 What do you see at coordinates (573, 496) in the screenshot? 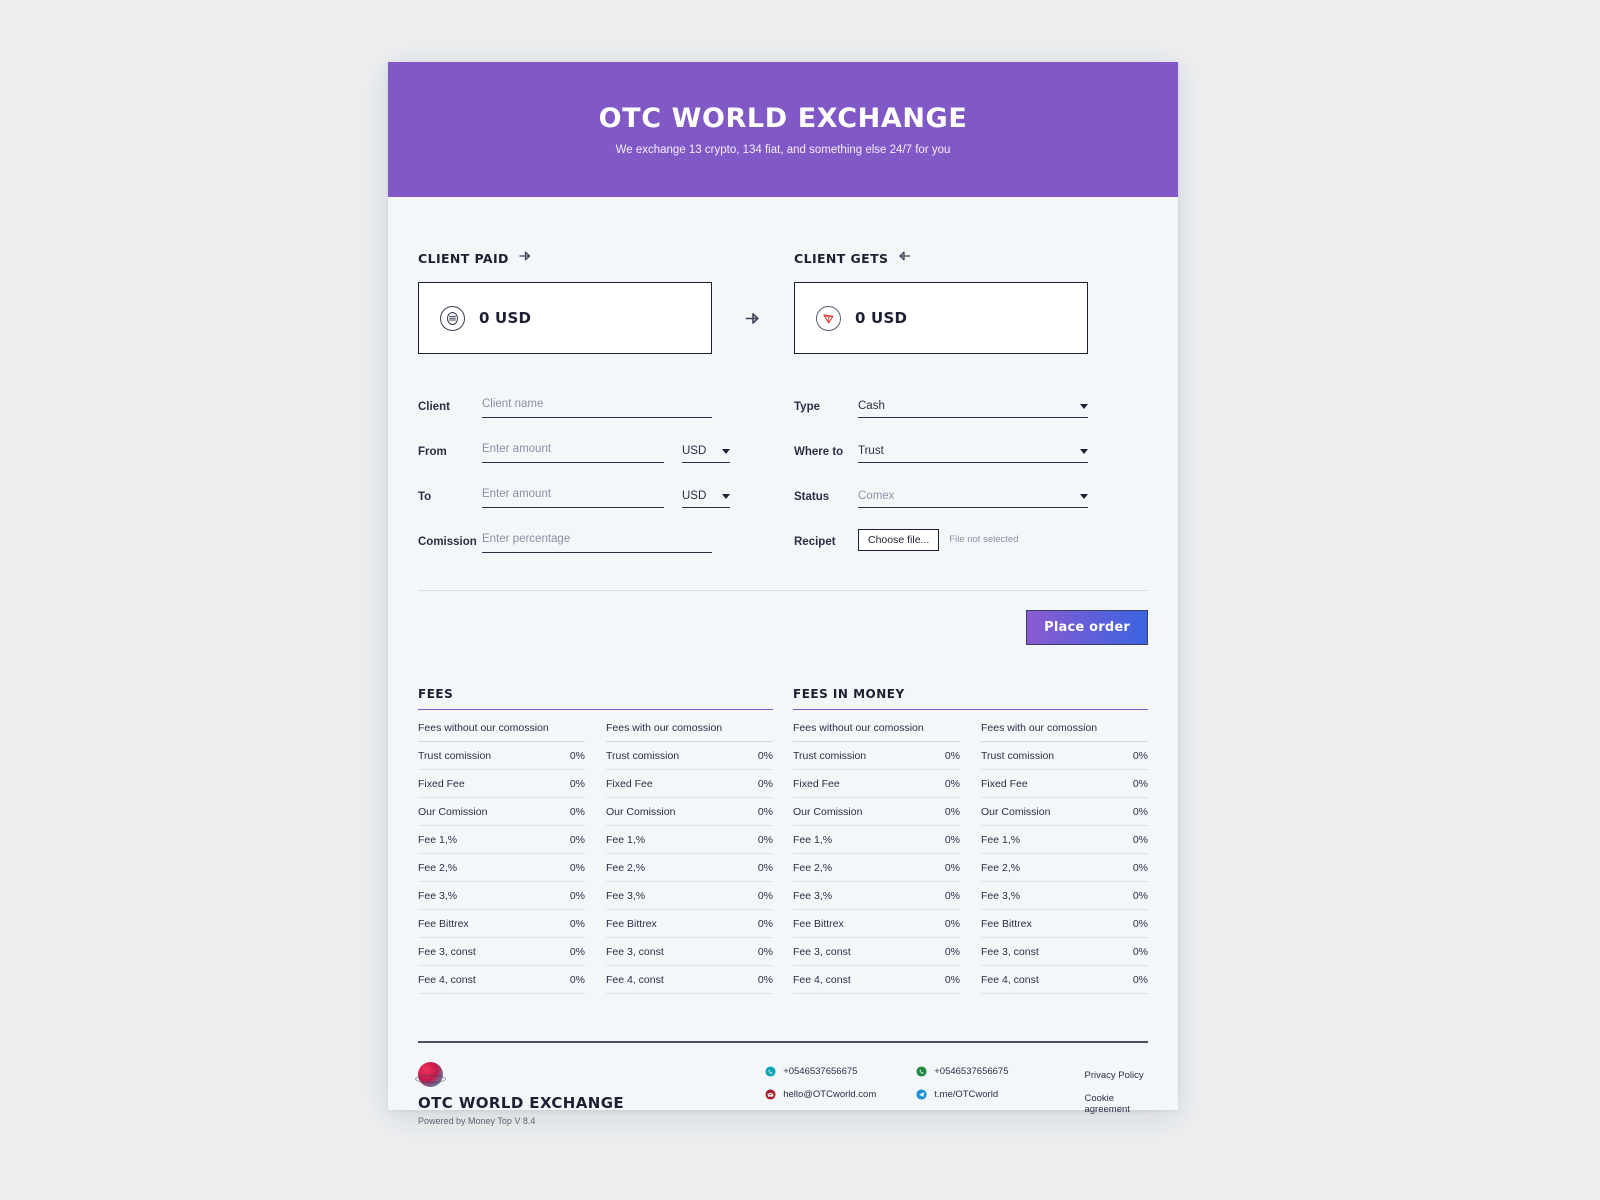
I see `to-amount-input: Enter amount` at bounding box center [573, 496].